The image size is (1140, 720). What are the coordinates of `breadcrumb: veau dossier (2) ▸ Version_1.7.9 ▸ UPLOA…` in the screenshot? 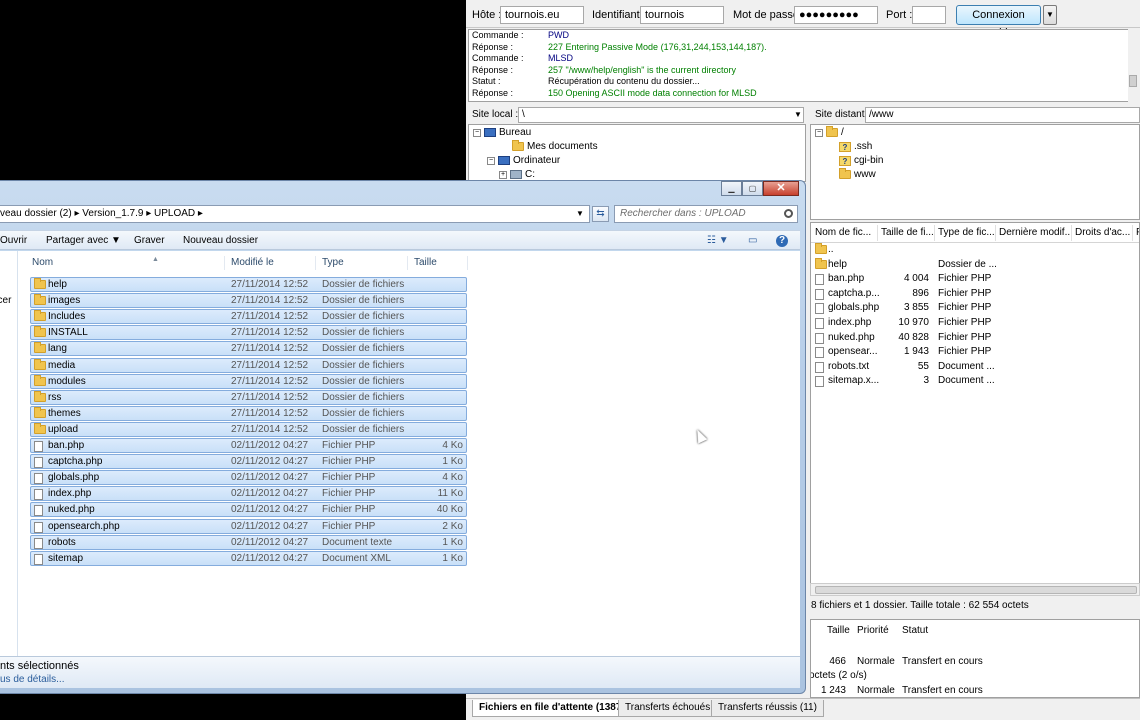 It's located at (101, 213).